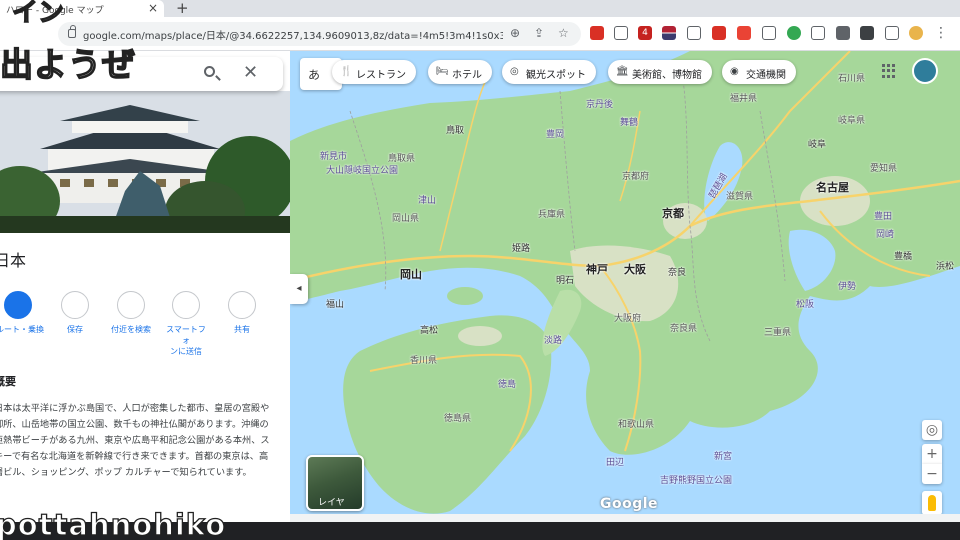 The width and height of the screenshot is (960, 540). I want to click on extension-badge-icon: 4, so click(645, 33).